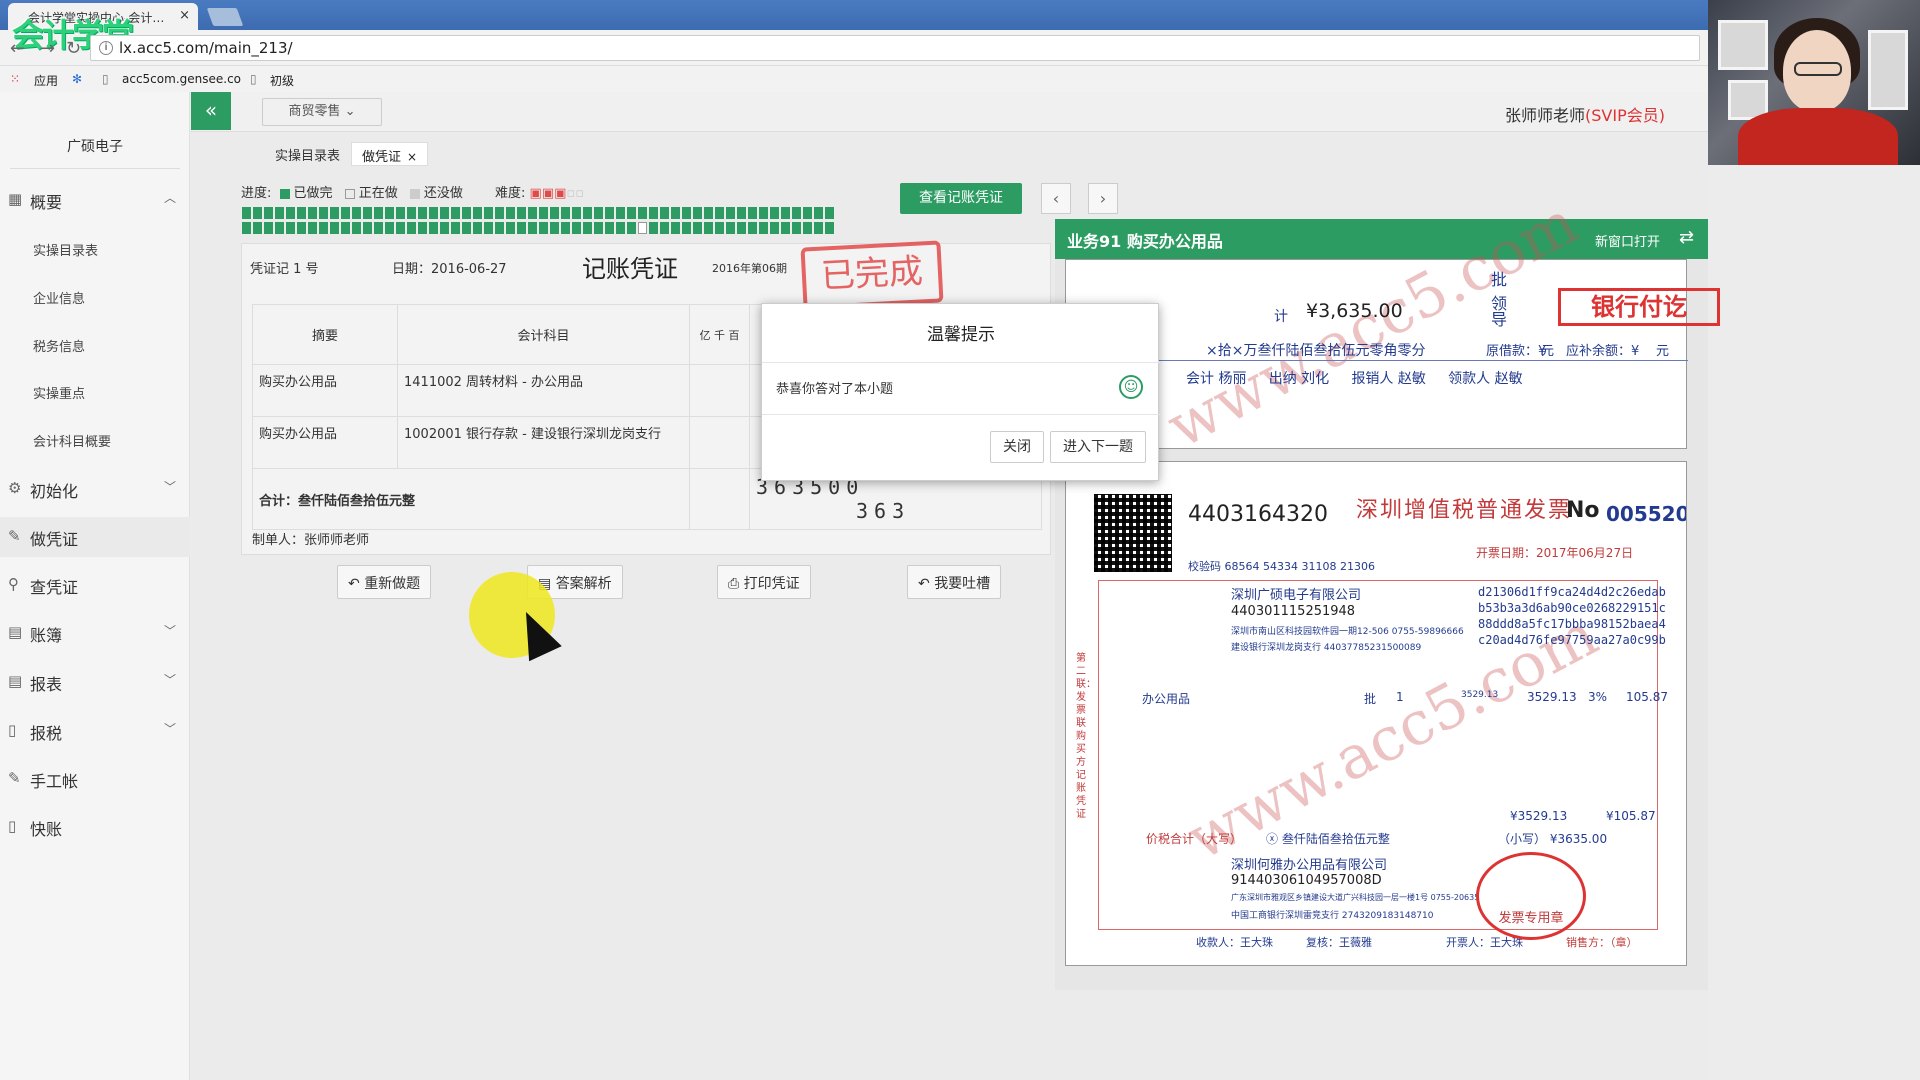 The height and width of the screenshot is (1080, 1920). What do you see at coordinates (65, 249) in the screenshot?
I see `sidebar-subitem-catalog: 实操目录表` at bounding box center [65, 249].